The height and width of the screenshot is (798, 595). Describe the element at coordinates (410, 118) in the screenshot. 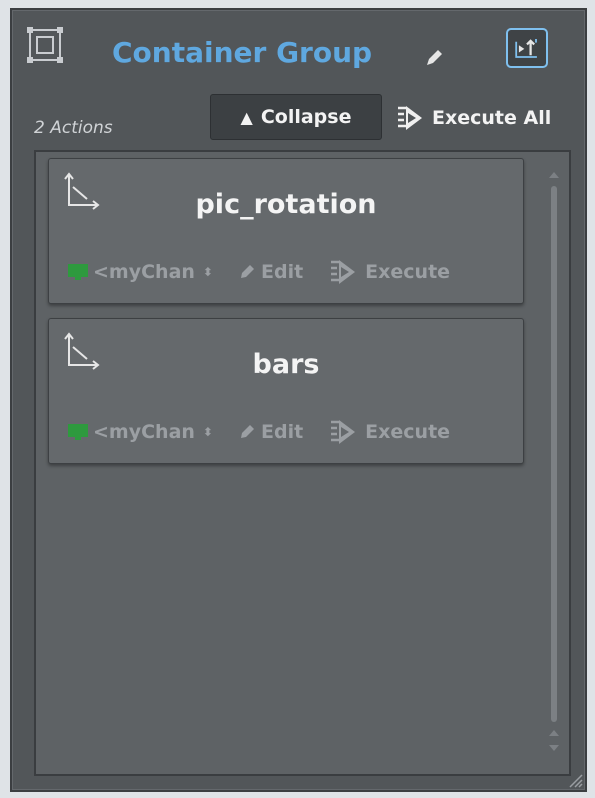

I see `execute-all-icon` at that location.